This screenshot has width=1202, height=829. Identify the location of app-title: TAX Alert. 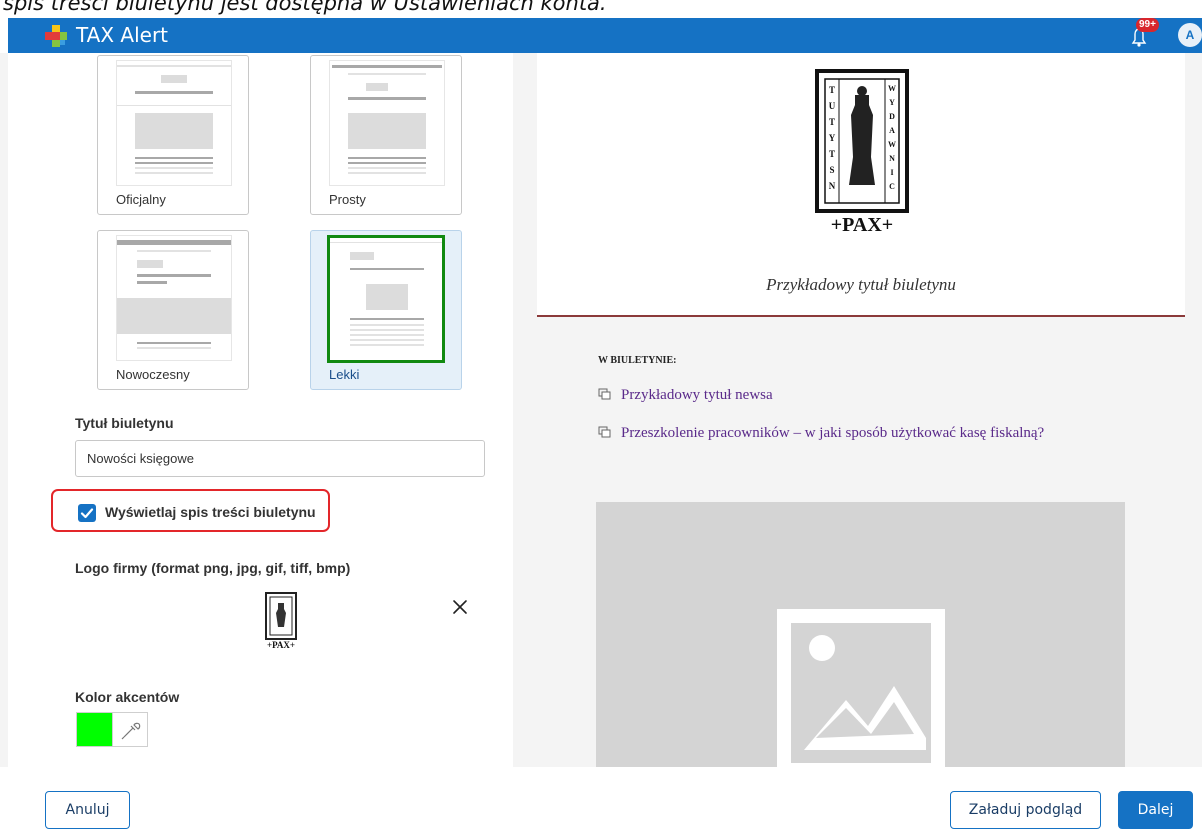
(122, 35).